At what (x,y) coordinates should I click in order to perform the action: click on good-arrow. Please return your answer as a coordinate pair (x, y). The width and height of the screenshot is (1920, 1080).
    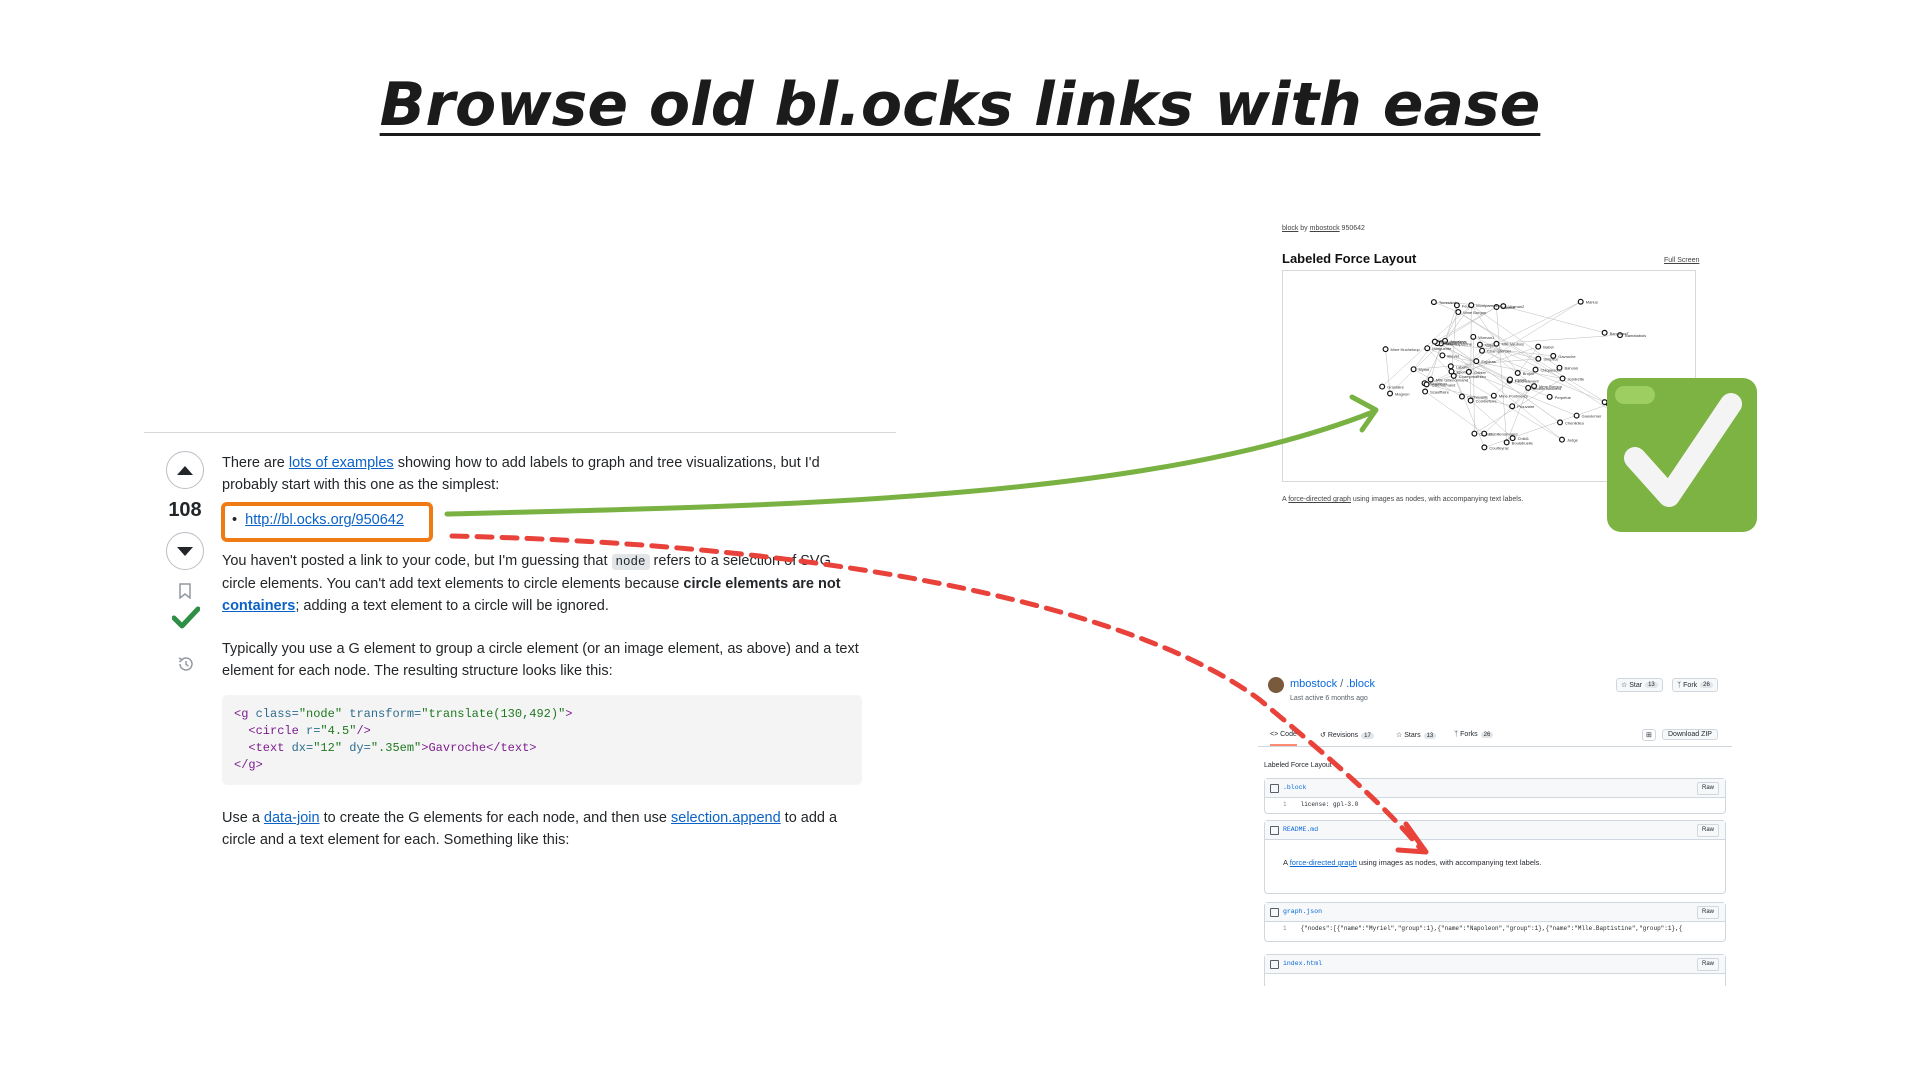
    Looking at the image, I should click on (910, 463).